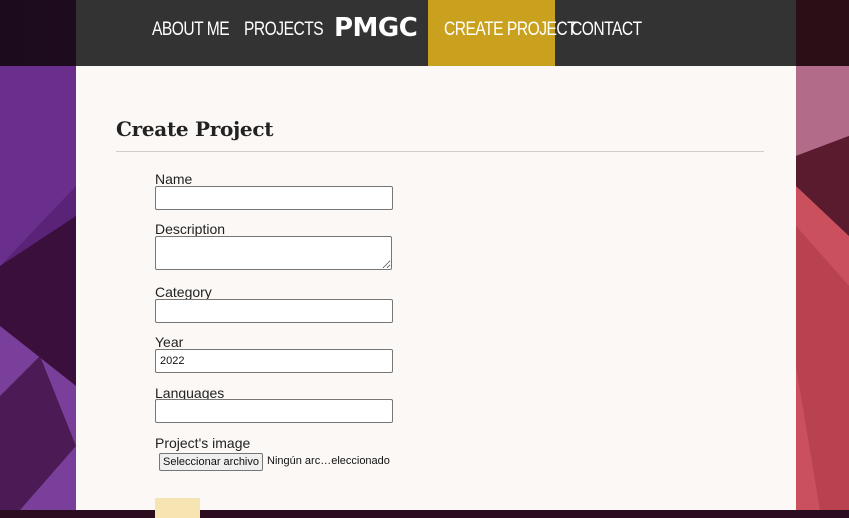 The width and height of the screenshot is (849, 518). I want to click on description-label: Description, so click(190, 229).